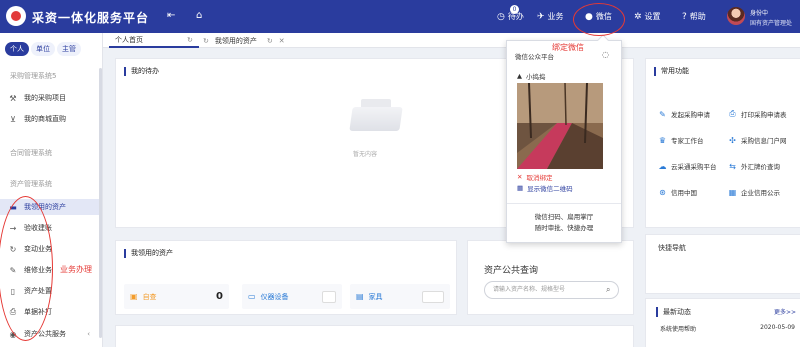 The width and height of the screenshot is (800, 347). I want to click on tab-home: 个人首页 ↻, so click(154, 41).